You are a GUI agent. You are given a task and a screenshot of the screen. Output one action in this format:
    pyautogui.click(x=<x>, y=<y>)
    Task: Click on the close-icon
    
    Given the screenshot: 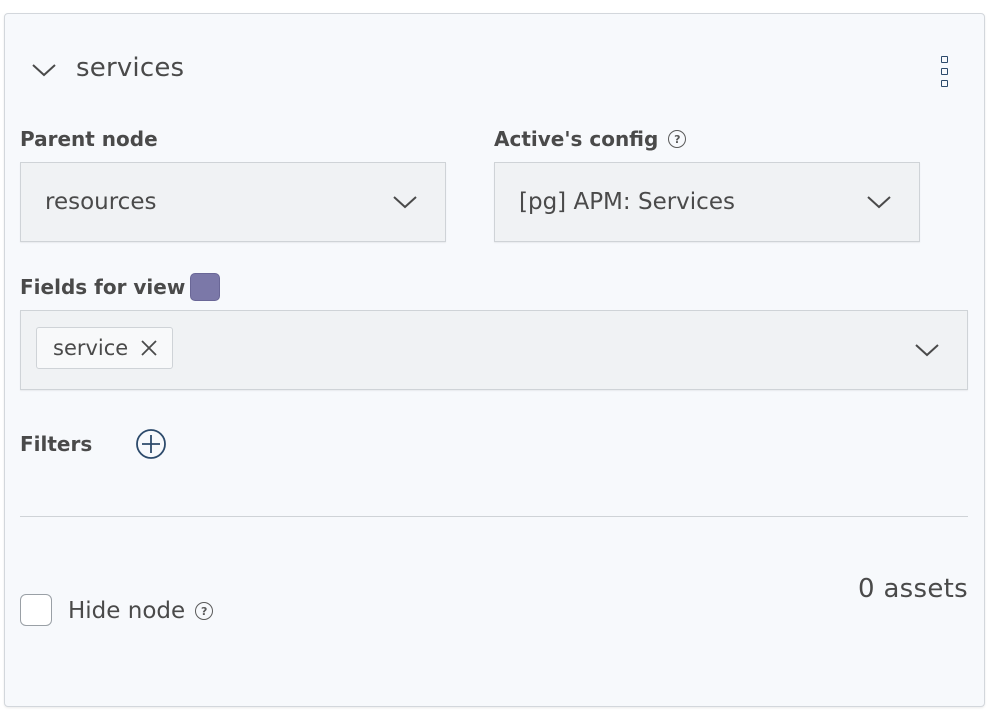 What is the action you would take?
    pyautogui.click(x=149, y=348)
    